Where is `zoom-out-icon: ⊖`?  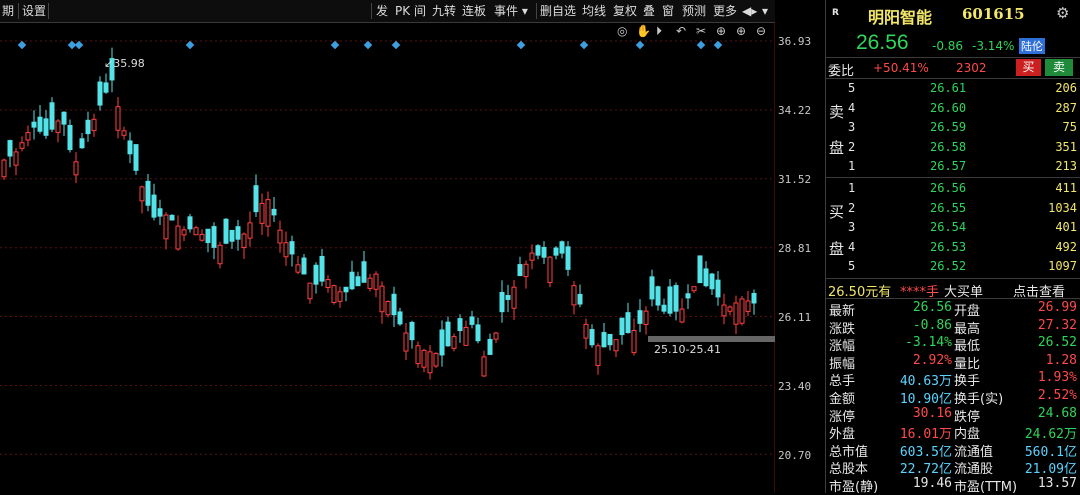 zoom-out-icon: ⊖ is located at coordinates (761, 31).